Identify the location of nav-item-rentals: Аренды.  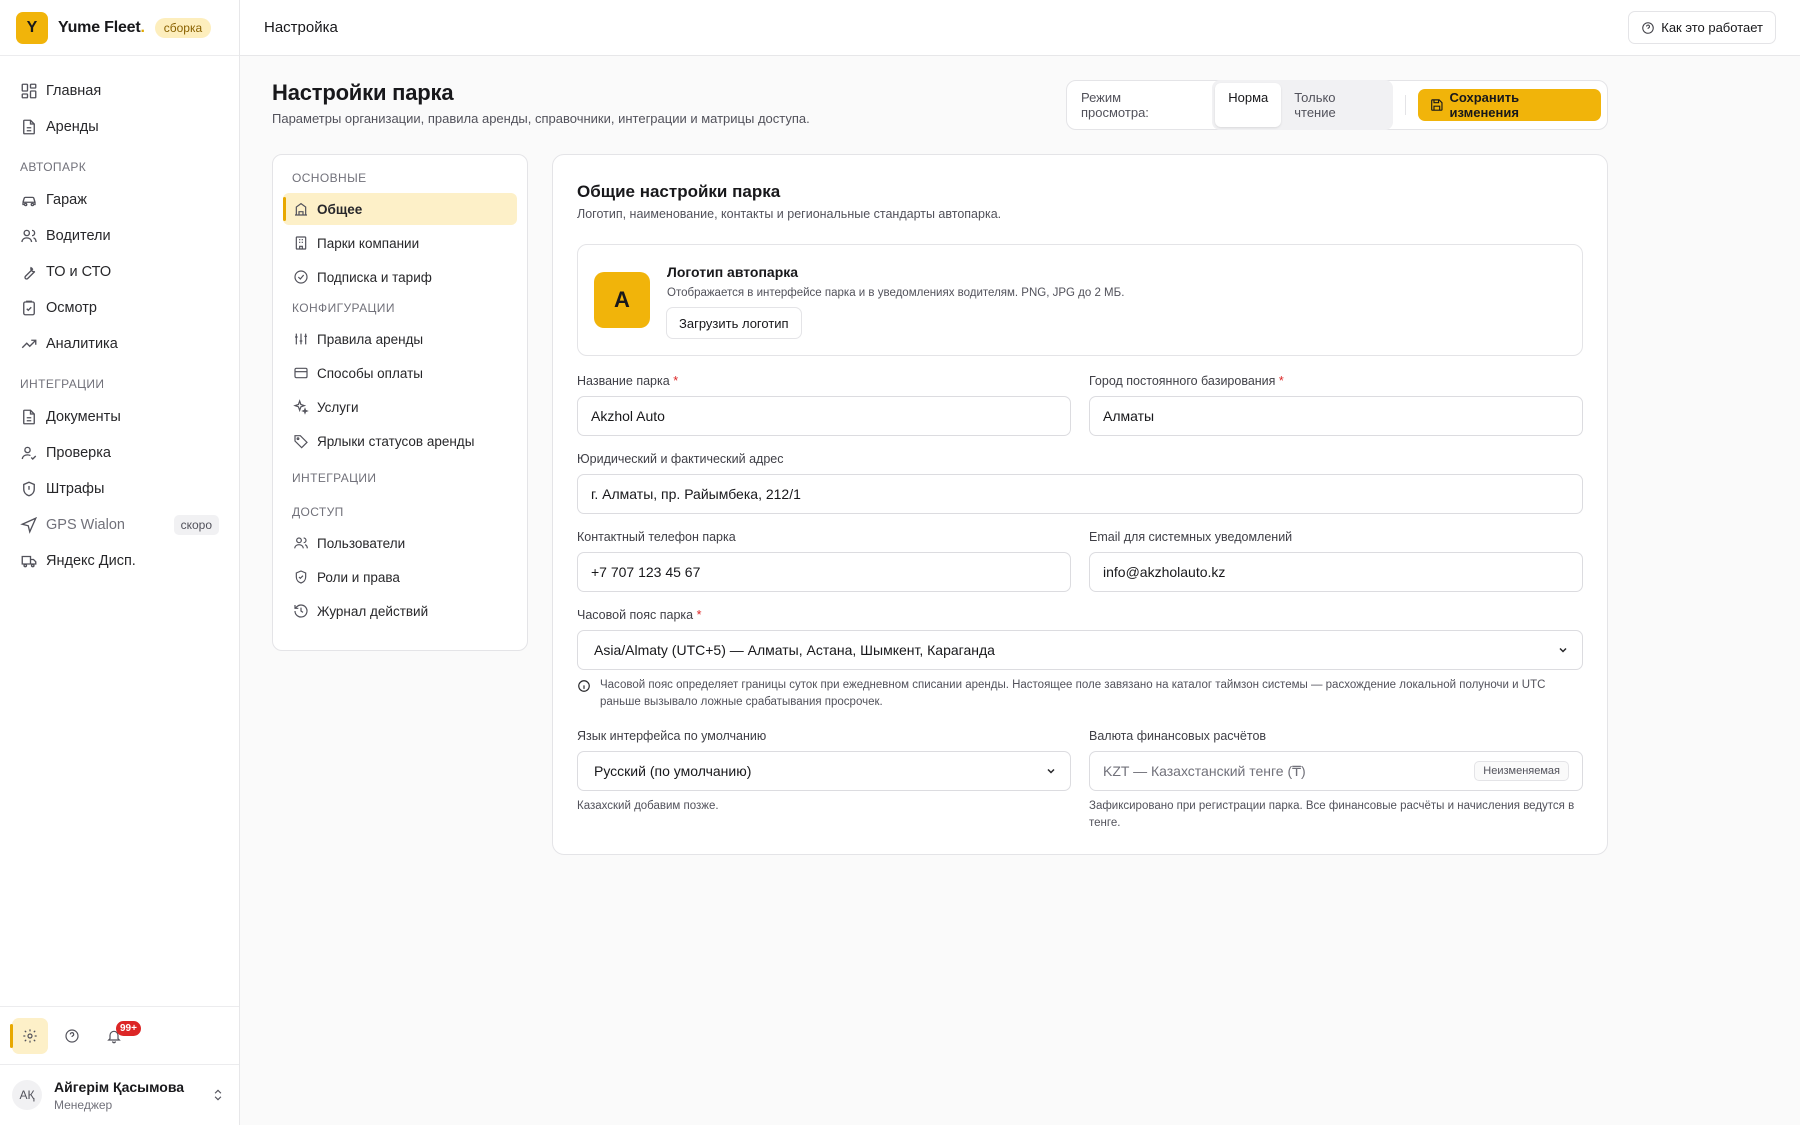
(119, 127).